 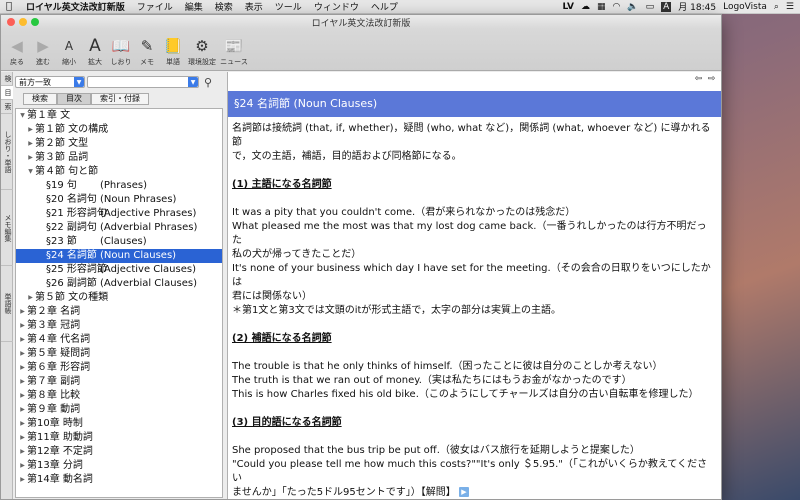 I want to click on menu-help: ヘルプ, so click(x=384, y=6).